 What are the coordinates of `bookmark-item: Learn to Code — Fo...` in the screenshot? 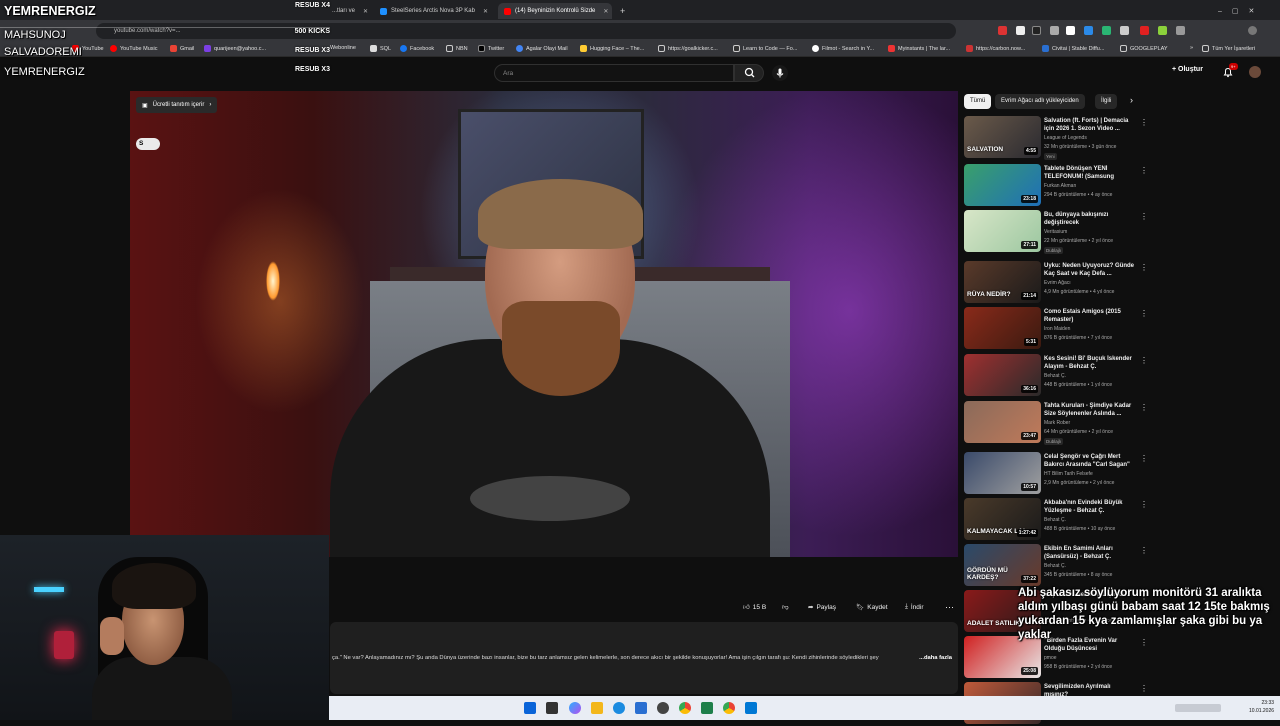 It's located at (765, 48).